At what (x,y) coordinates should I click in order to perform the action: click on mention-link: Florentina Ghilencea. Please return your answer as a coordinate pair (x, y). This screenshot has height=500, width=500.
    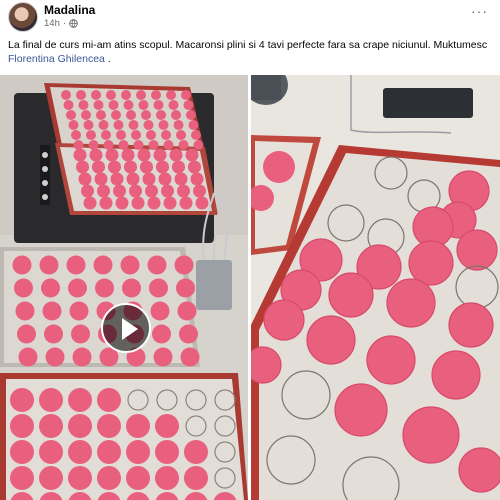
    Looking at the image, I should click on (56, 59).